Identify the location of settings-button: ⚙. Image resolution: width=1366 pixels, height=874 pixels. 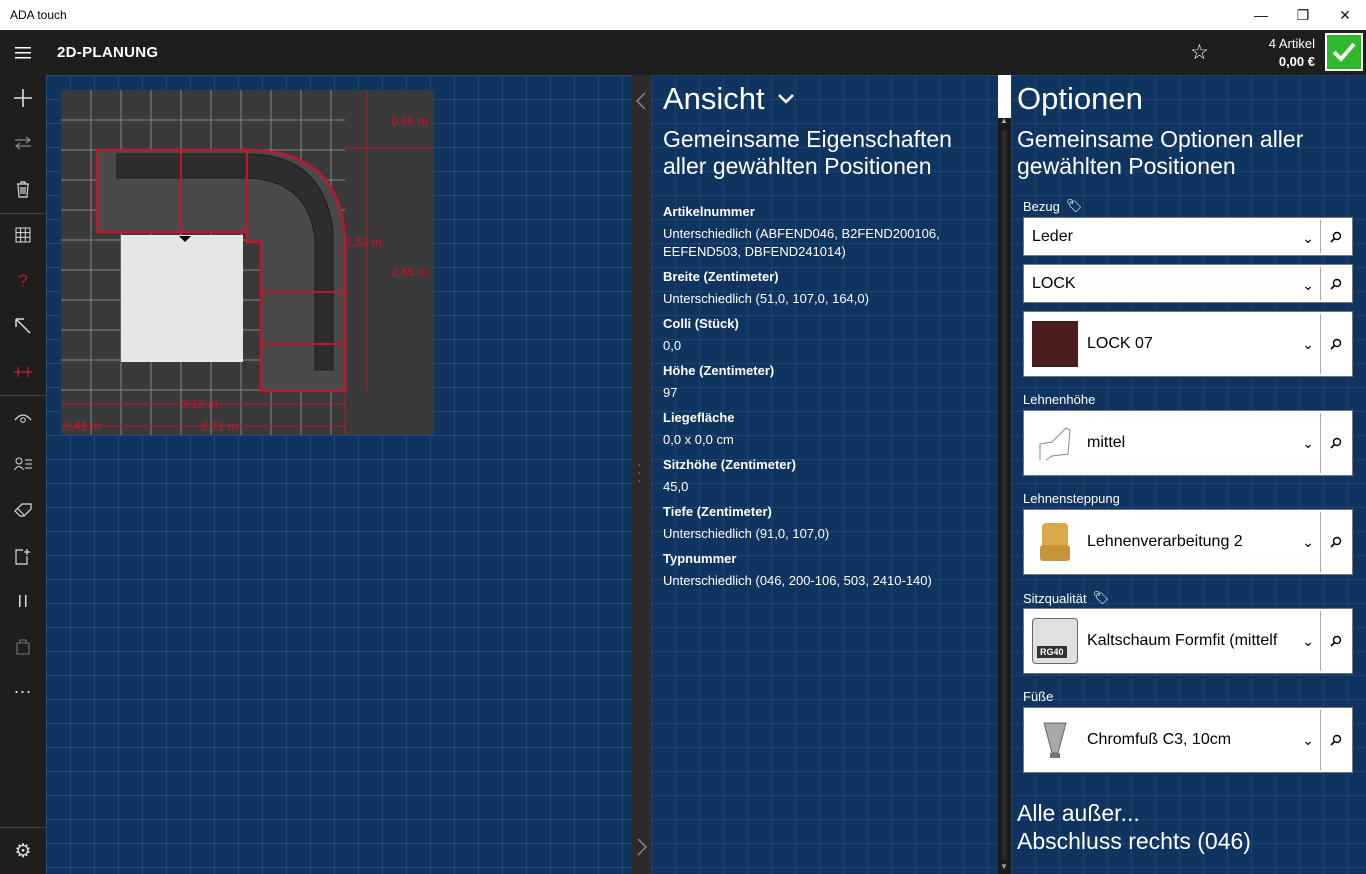
(23, 851).